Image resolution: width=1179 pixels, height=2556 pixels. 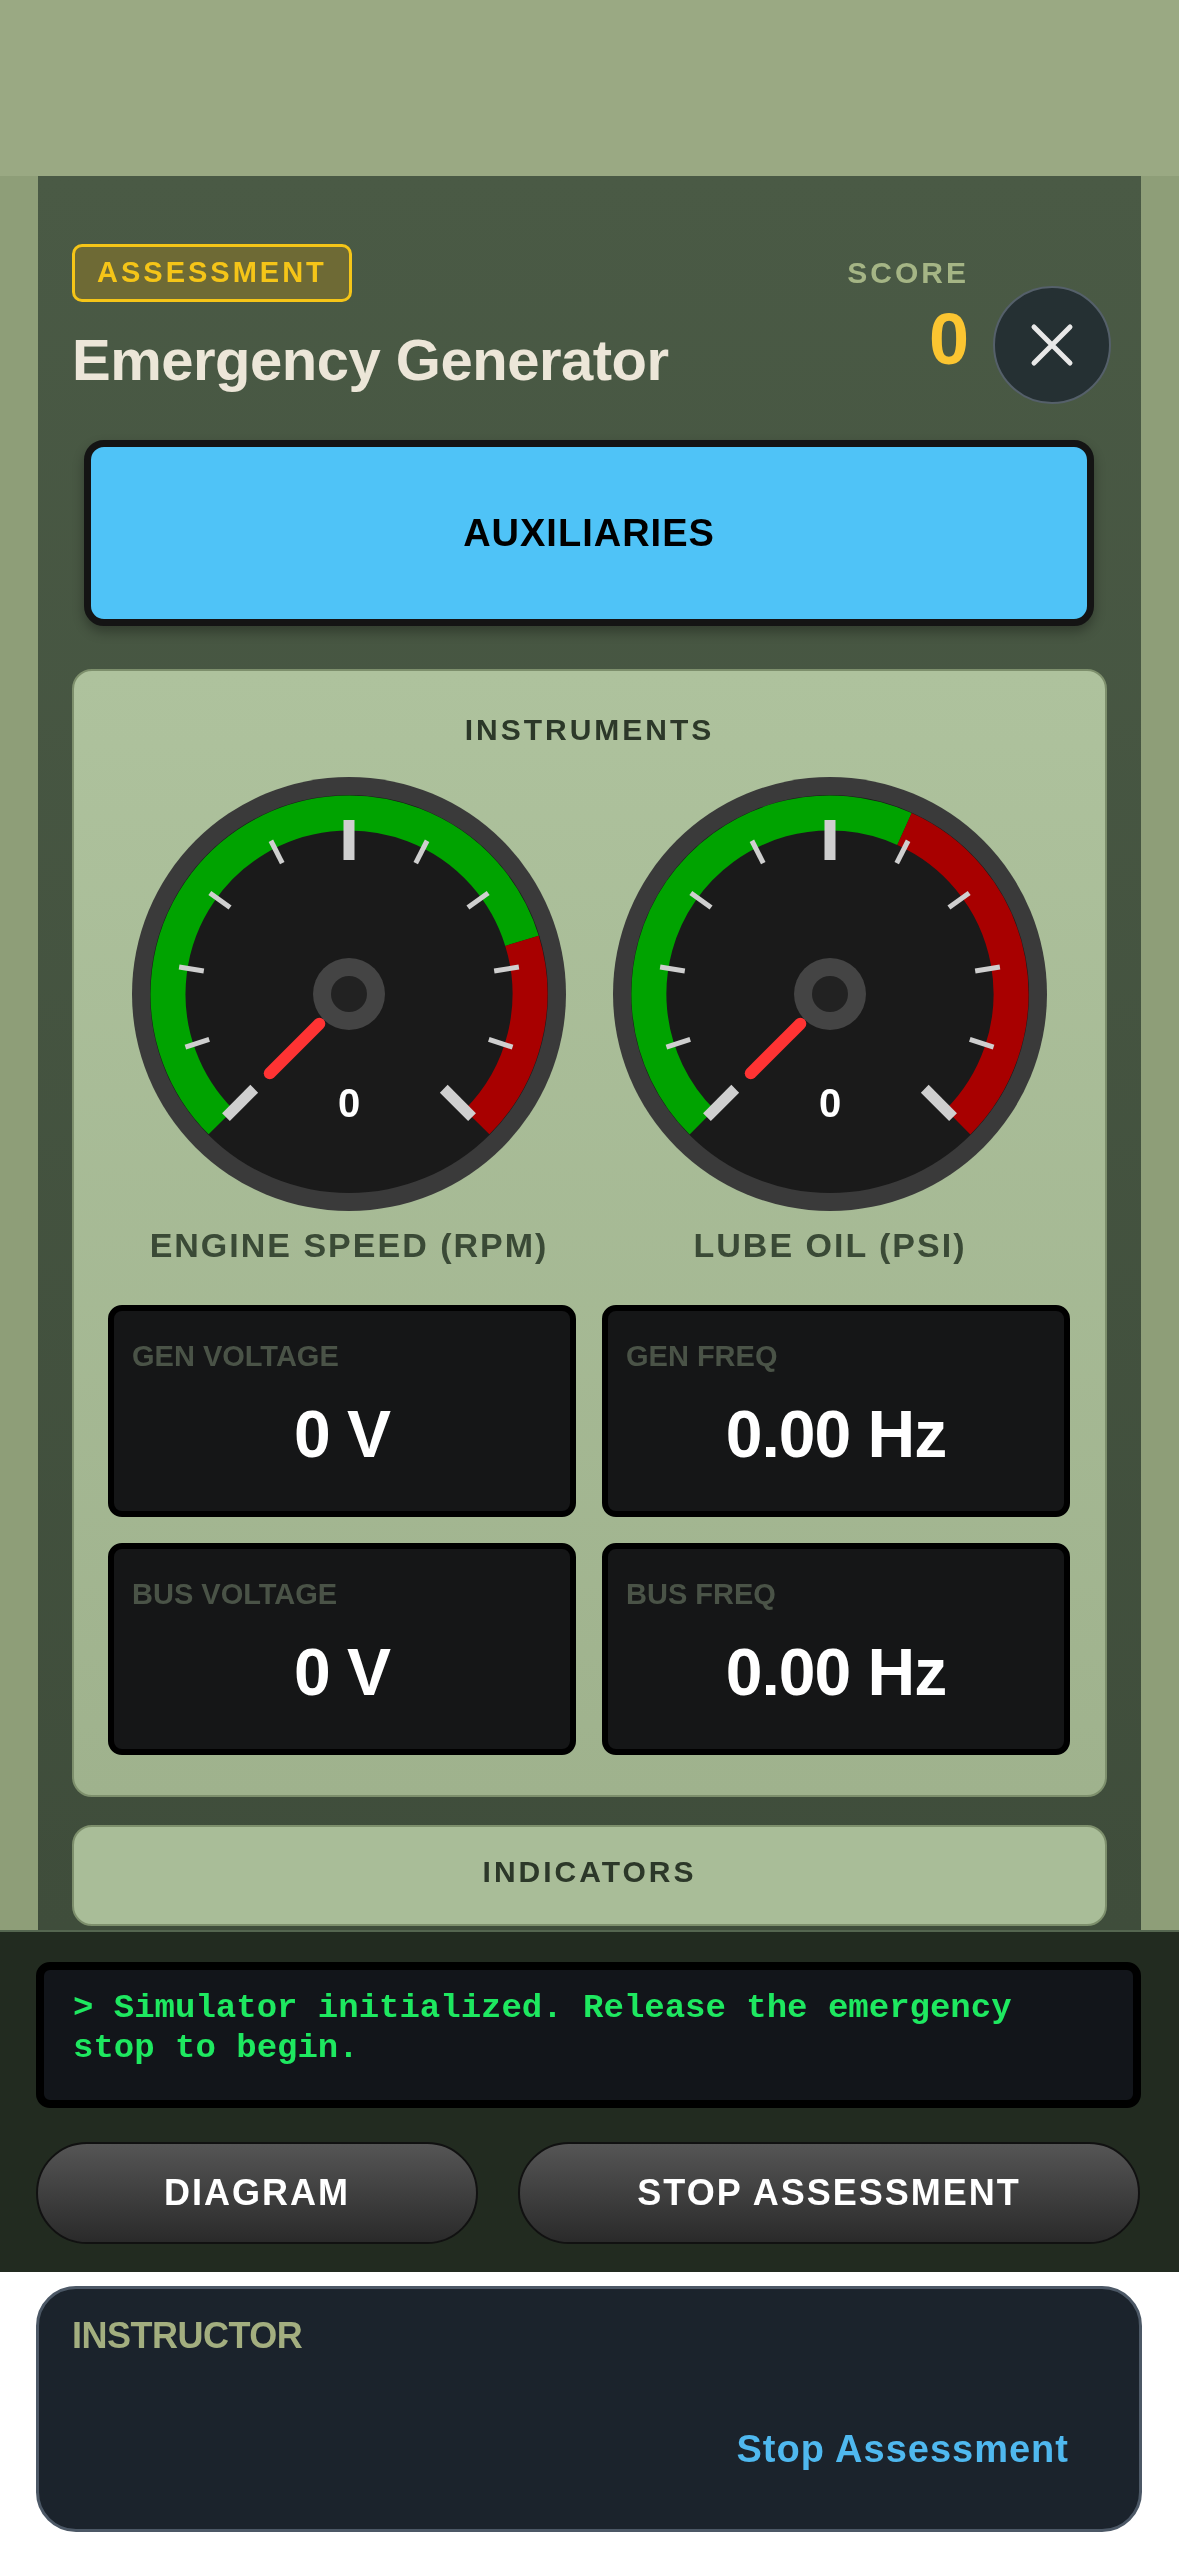 I want to click on stop-assessment-link: Stop Assessment, so click(x=902, y=2449).